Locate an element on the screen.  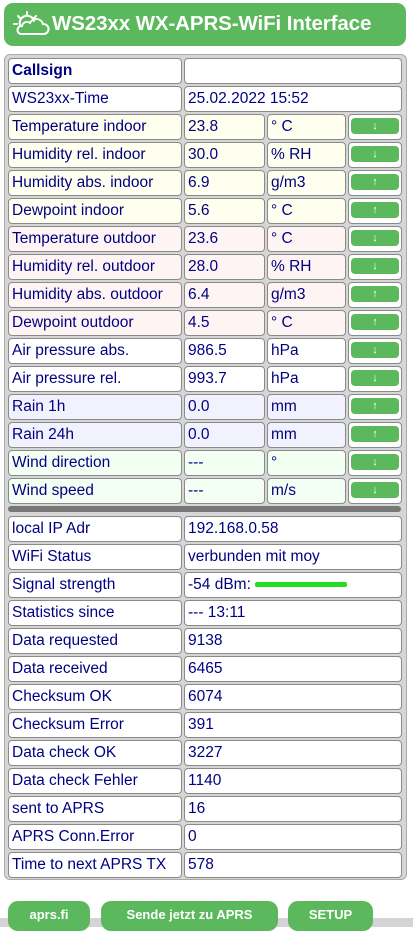
weather-value: 28.0 is located at coordinates (224, 267).